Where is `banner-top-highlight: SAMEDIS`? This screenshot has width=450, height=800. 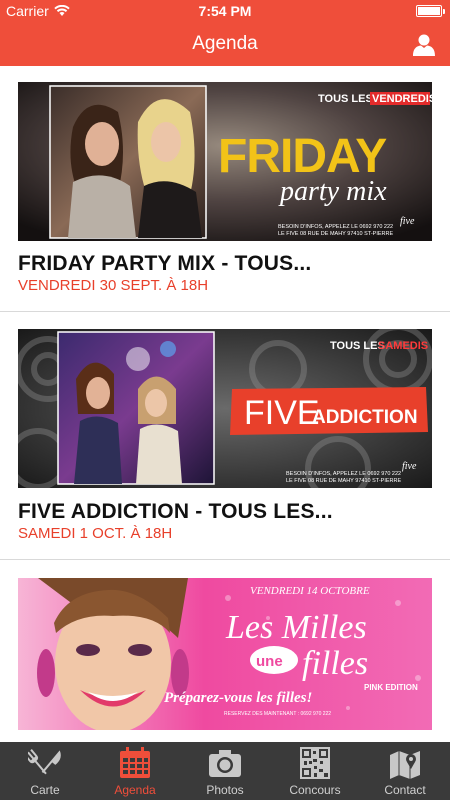
banner-top-highlight: SAMEDIS is located at coordinates (403, 346).